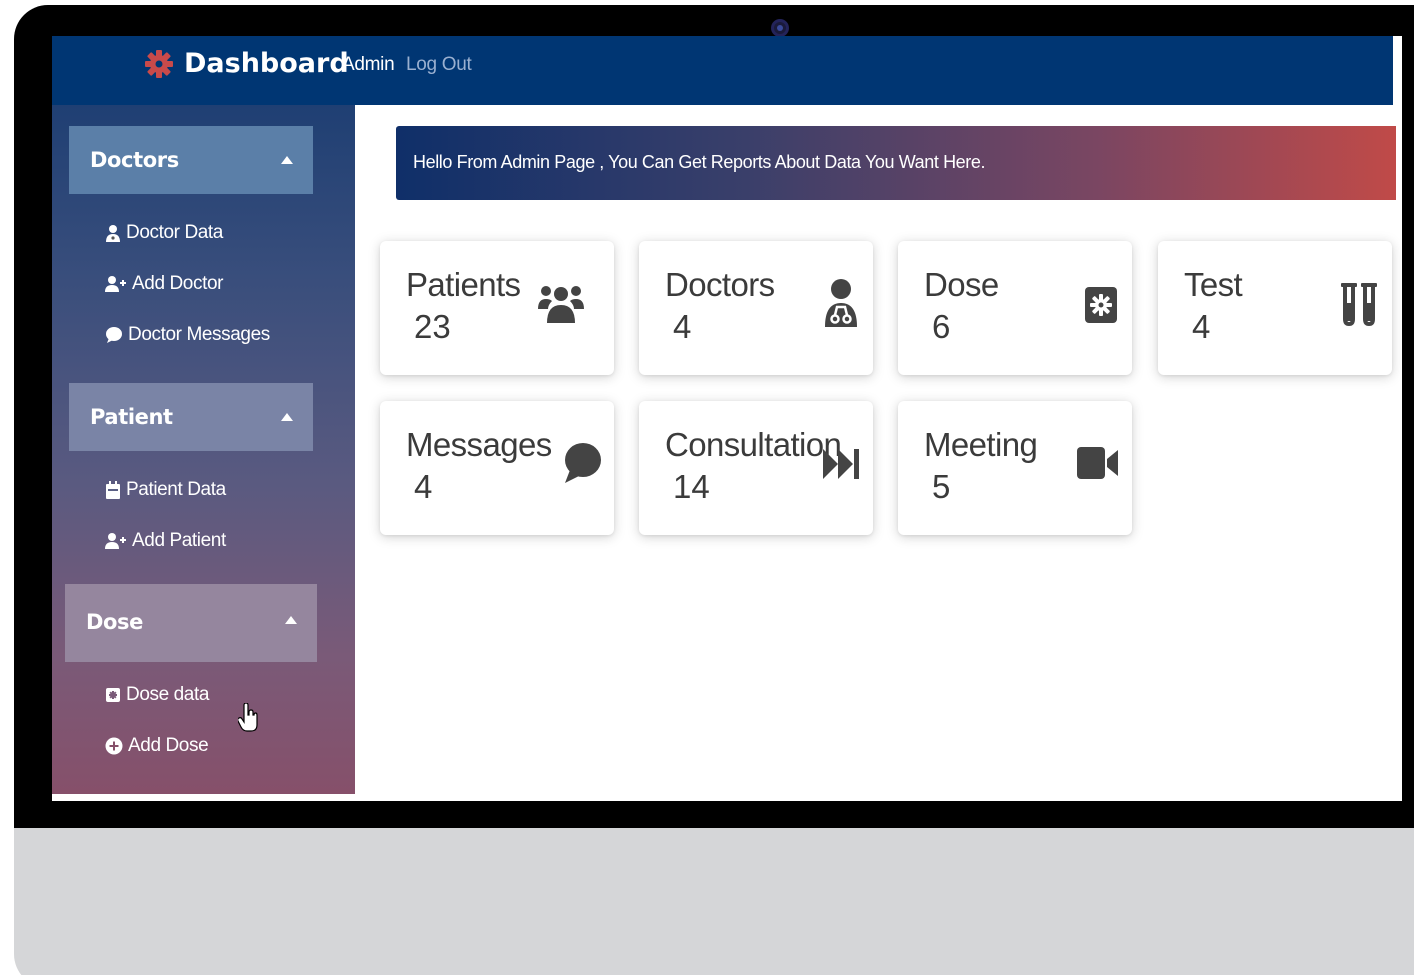 This screenshot has width=1414, height=975. What do you see at coordinates (497, 468) in the screenshot?
I see `stat-card-messages: Messages 4` at bounding box center [497, 468].